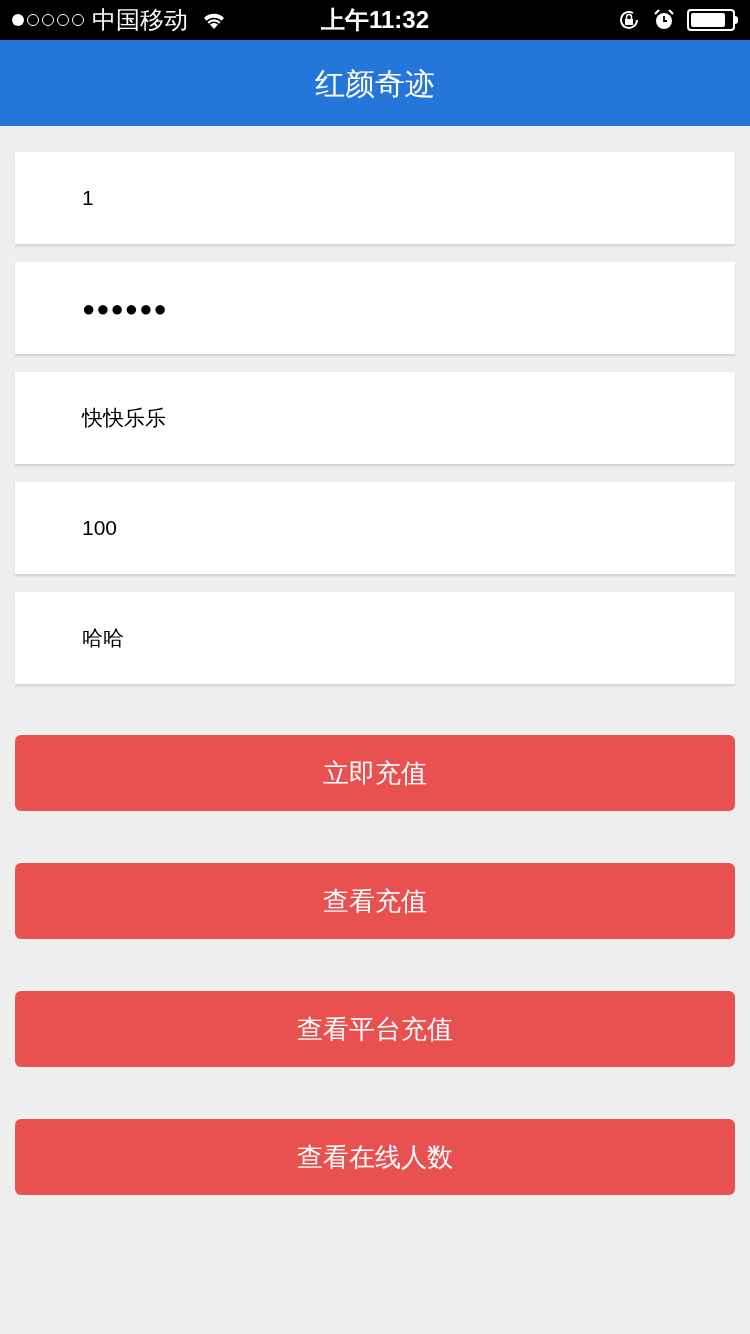  Describe the element at coordinates (375, 1157) in the screenshot. I see `action-button: 查看在线人数` at that location.